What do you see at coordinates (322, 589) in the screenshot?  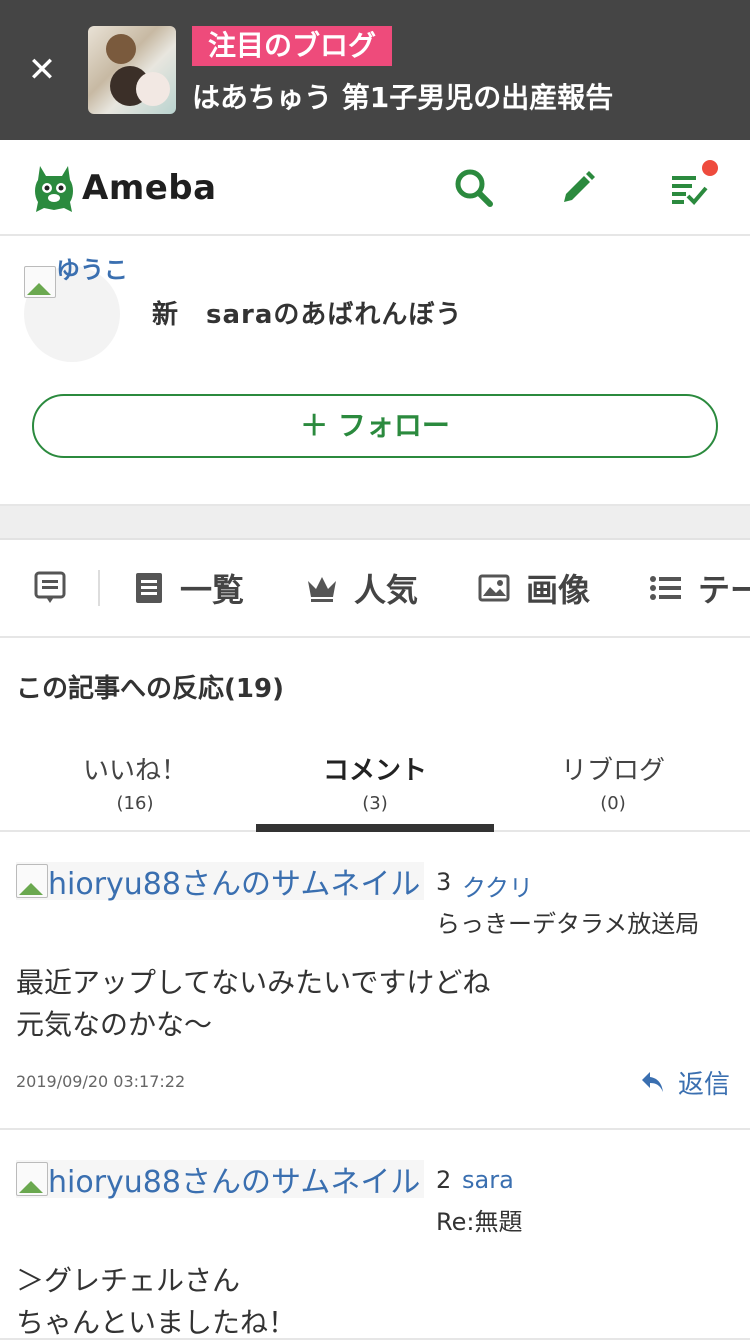 I see `crown-icon` at bounding box center [322, 589].